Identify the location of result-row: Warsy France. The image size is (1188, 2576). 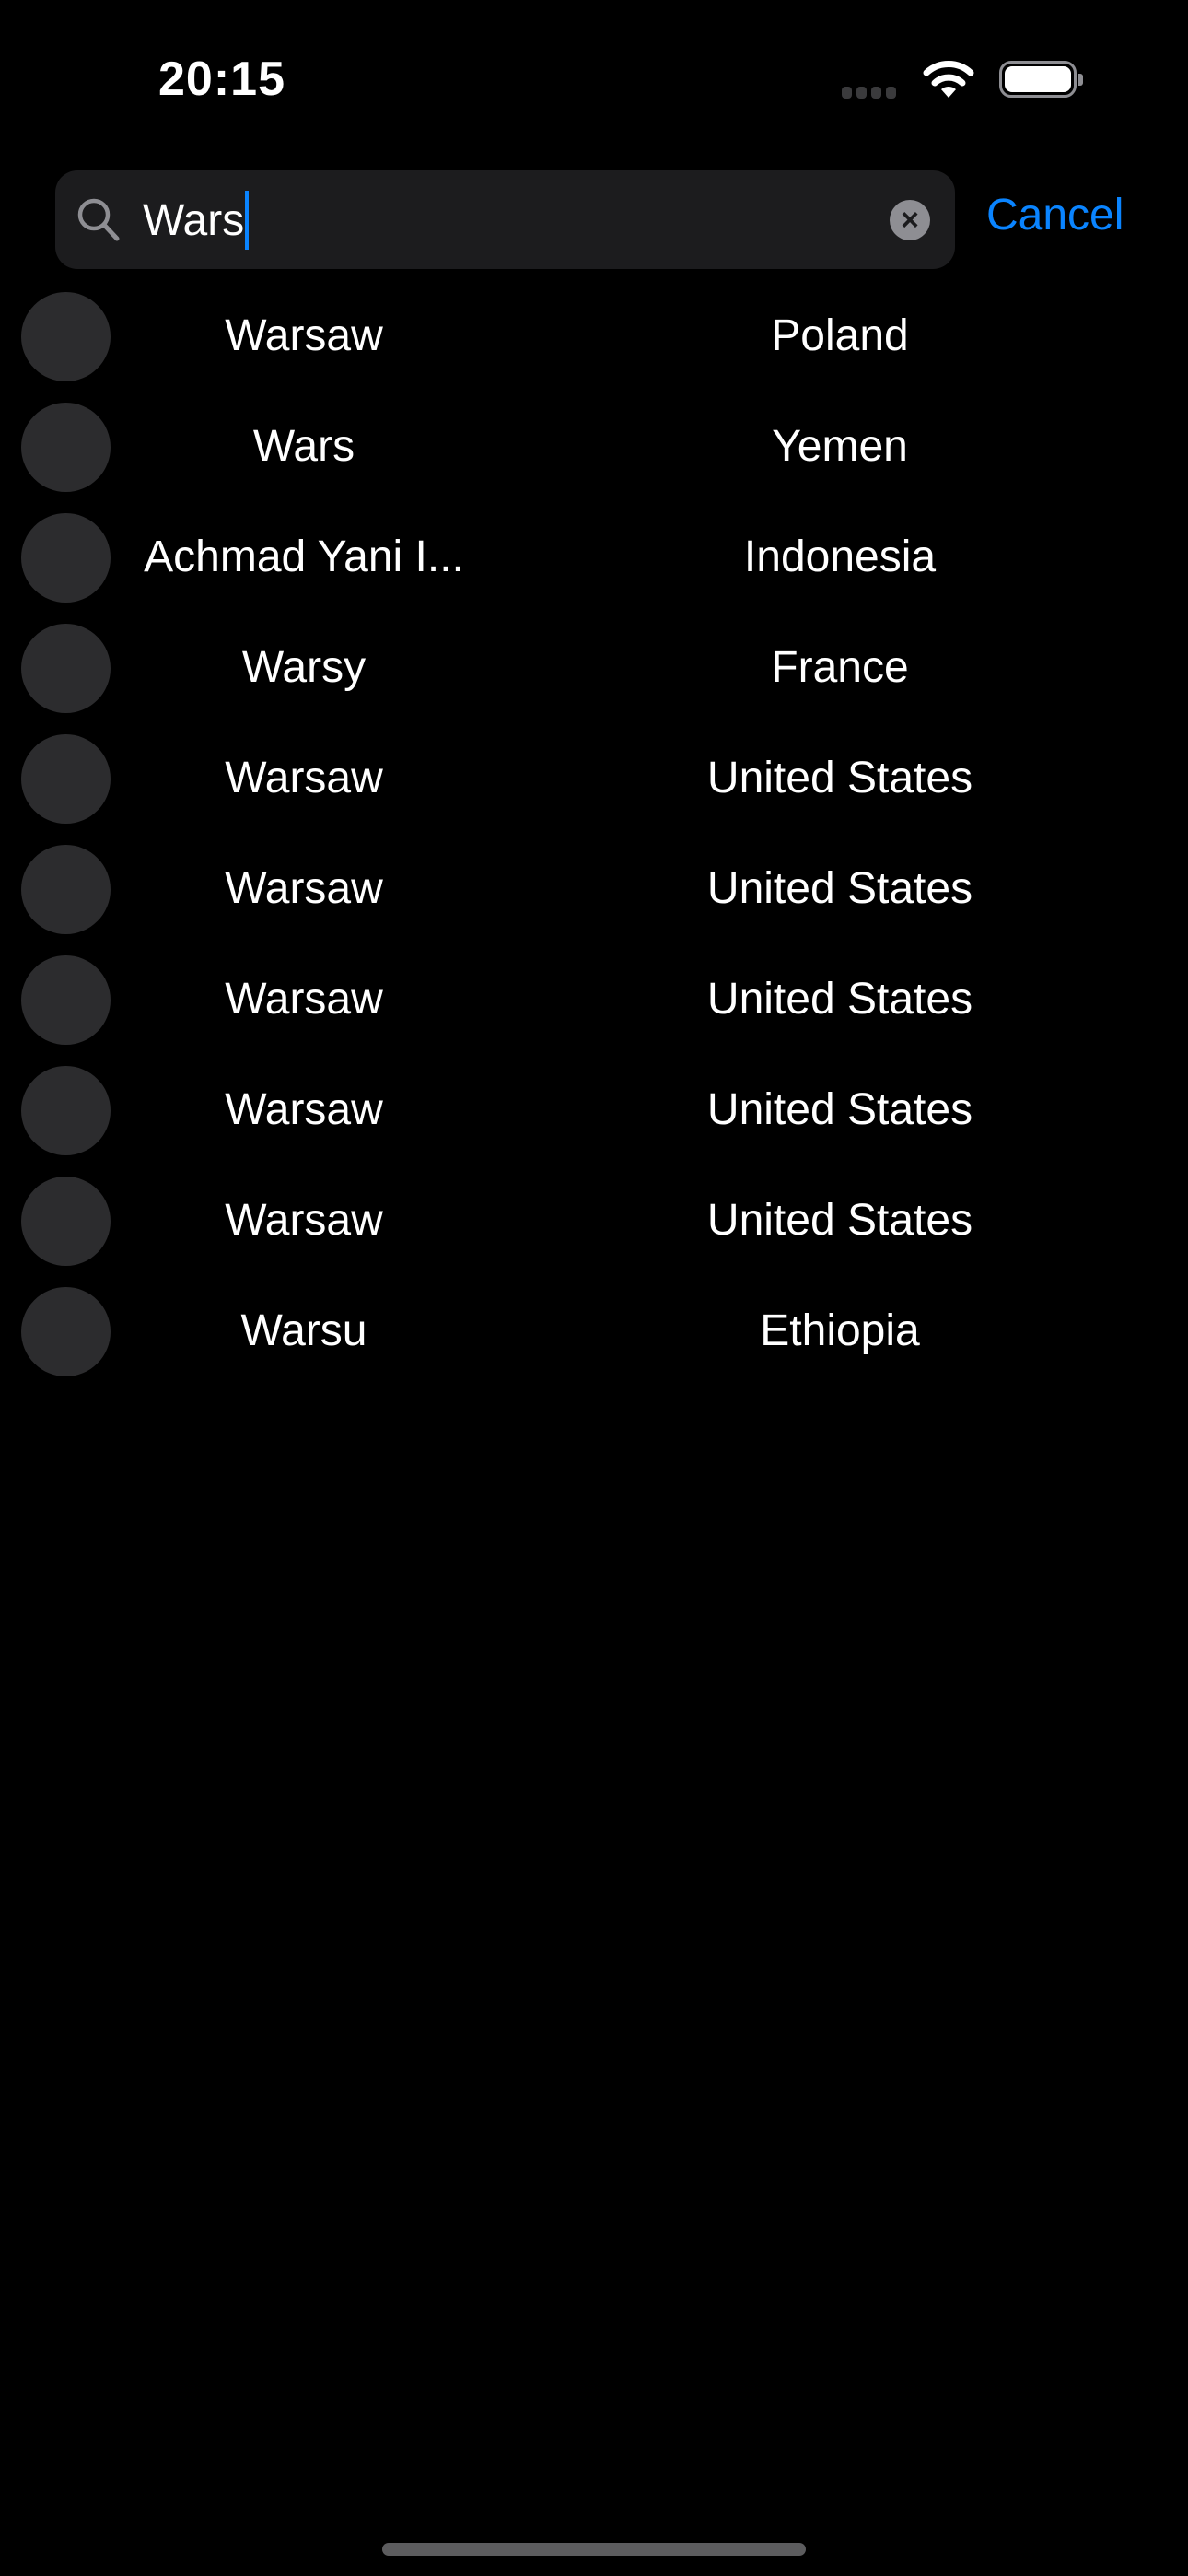
(594, 668).